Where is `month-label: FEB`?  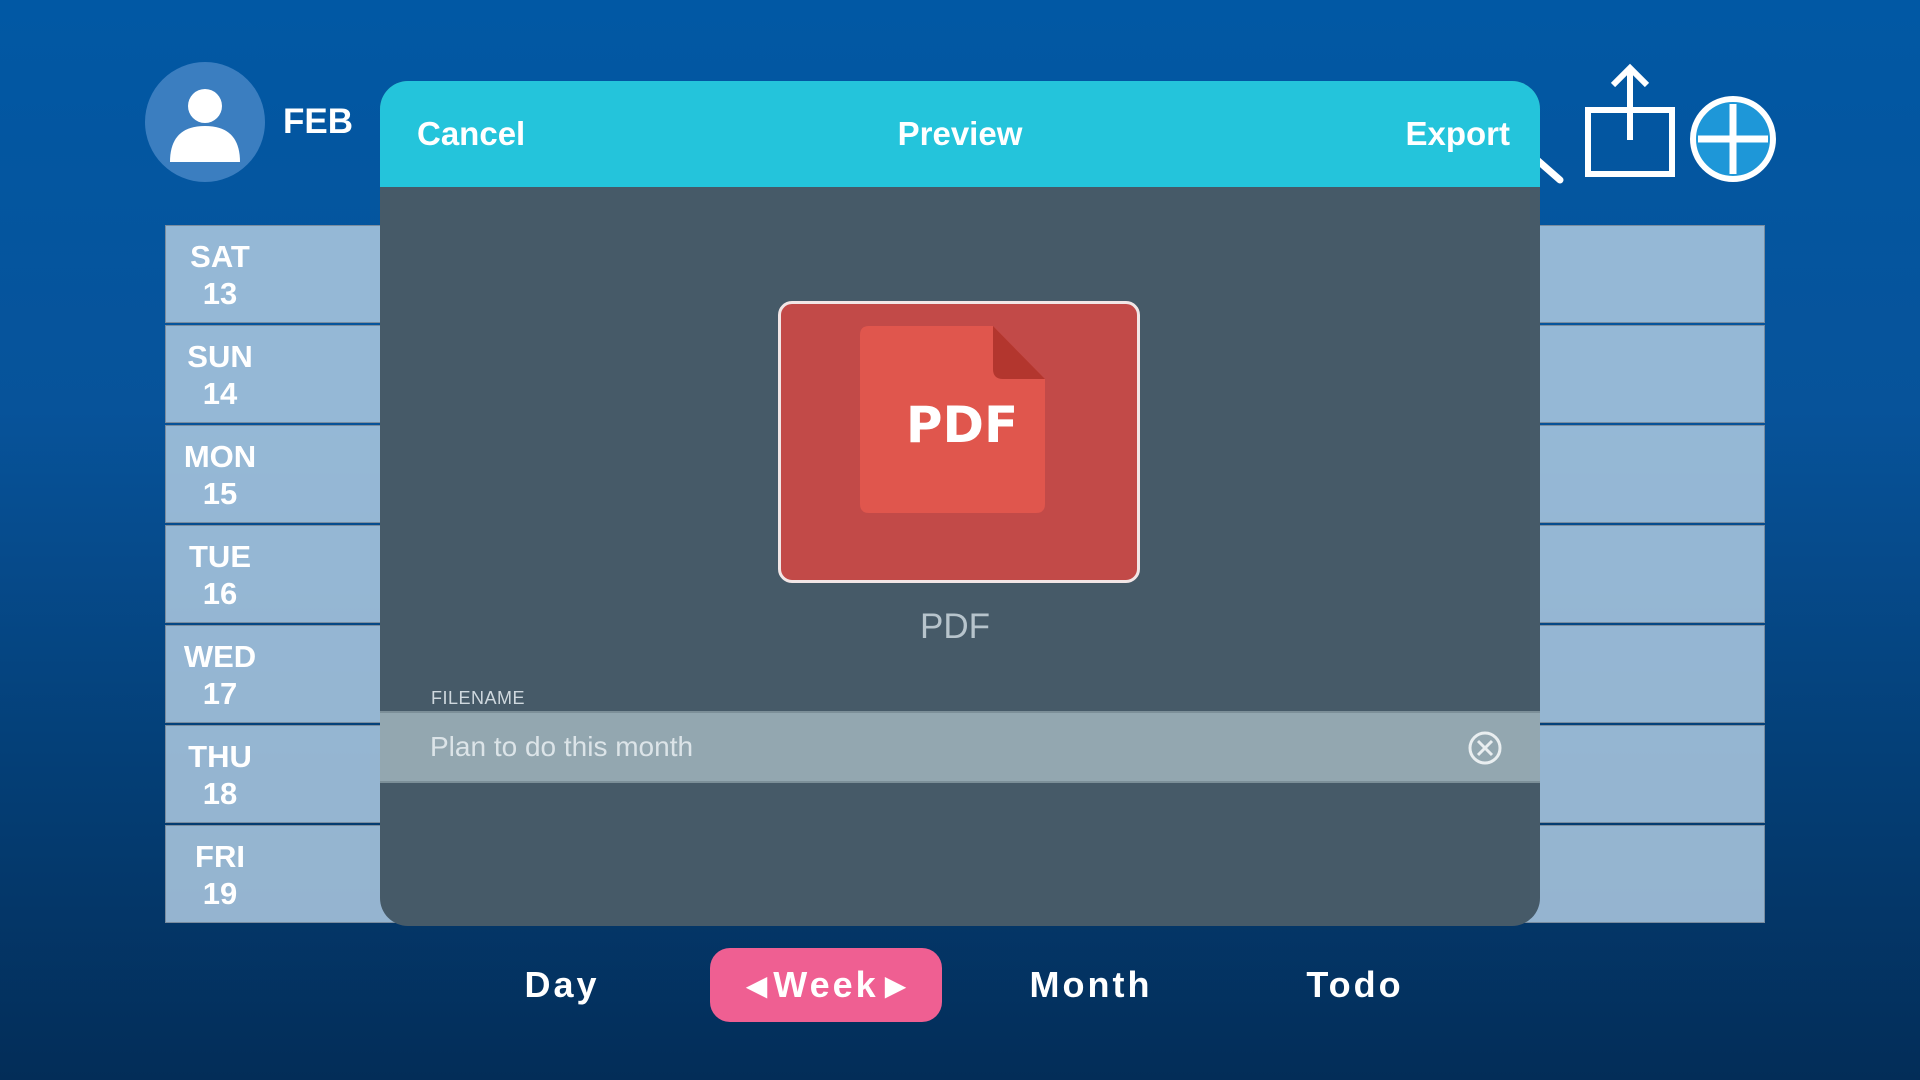 month-label: FEB is located at coordinates (318, 121).